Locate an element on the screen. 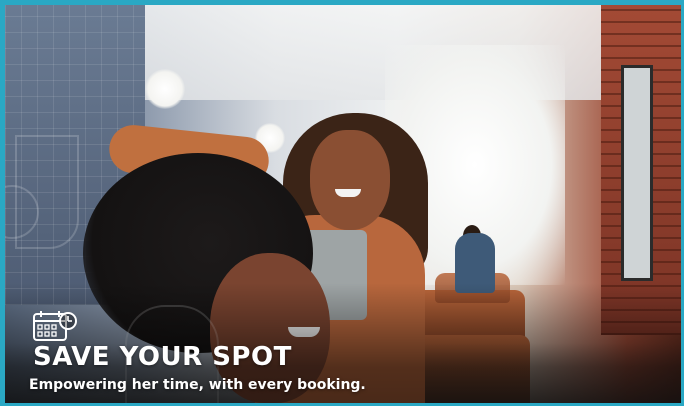 The image size is (684, 406). banner-subheadline: Empowering her time, with every booking. is located at coordinates (197, 385).